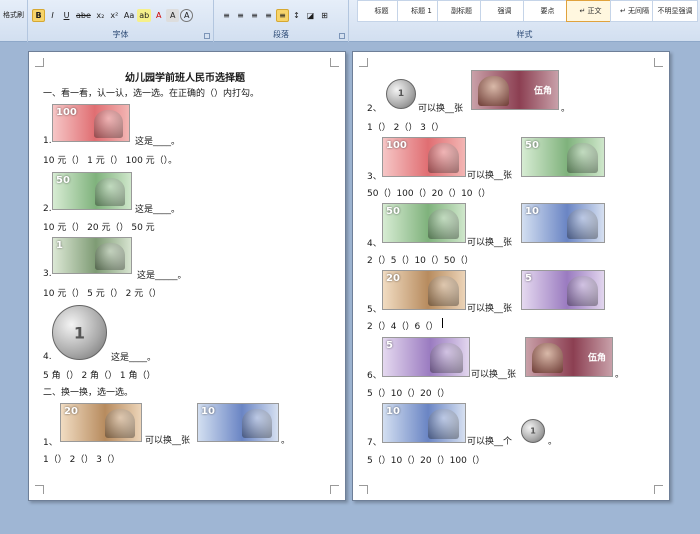 This screenshot has height=534, width=700. Describe the element at coordinates (240, 15) in the screenshot. I see `align-center-icon: ≡` at that location.